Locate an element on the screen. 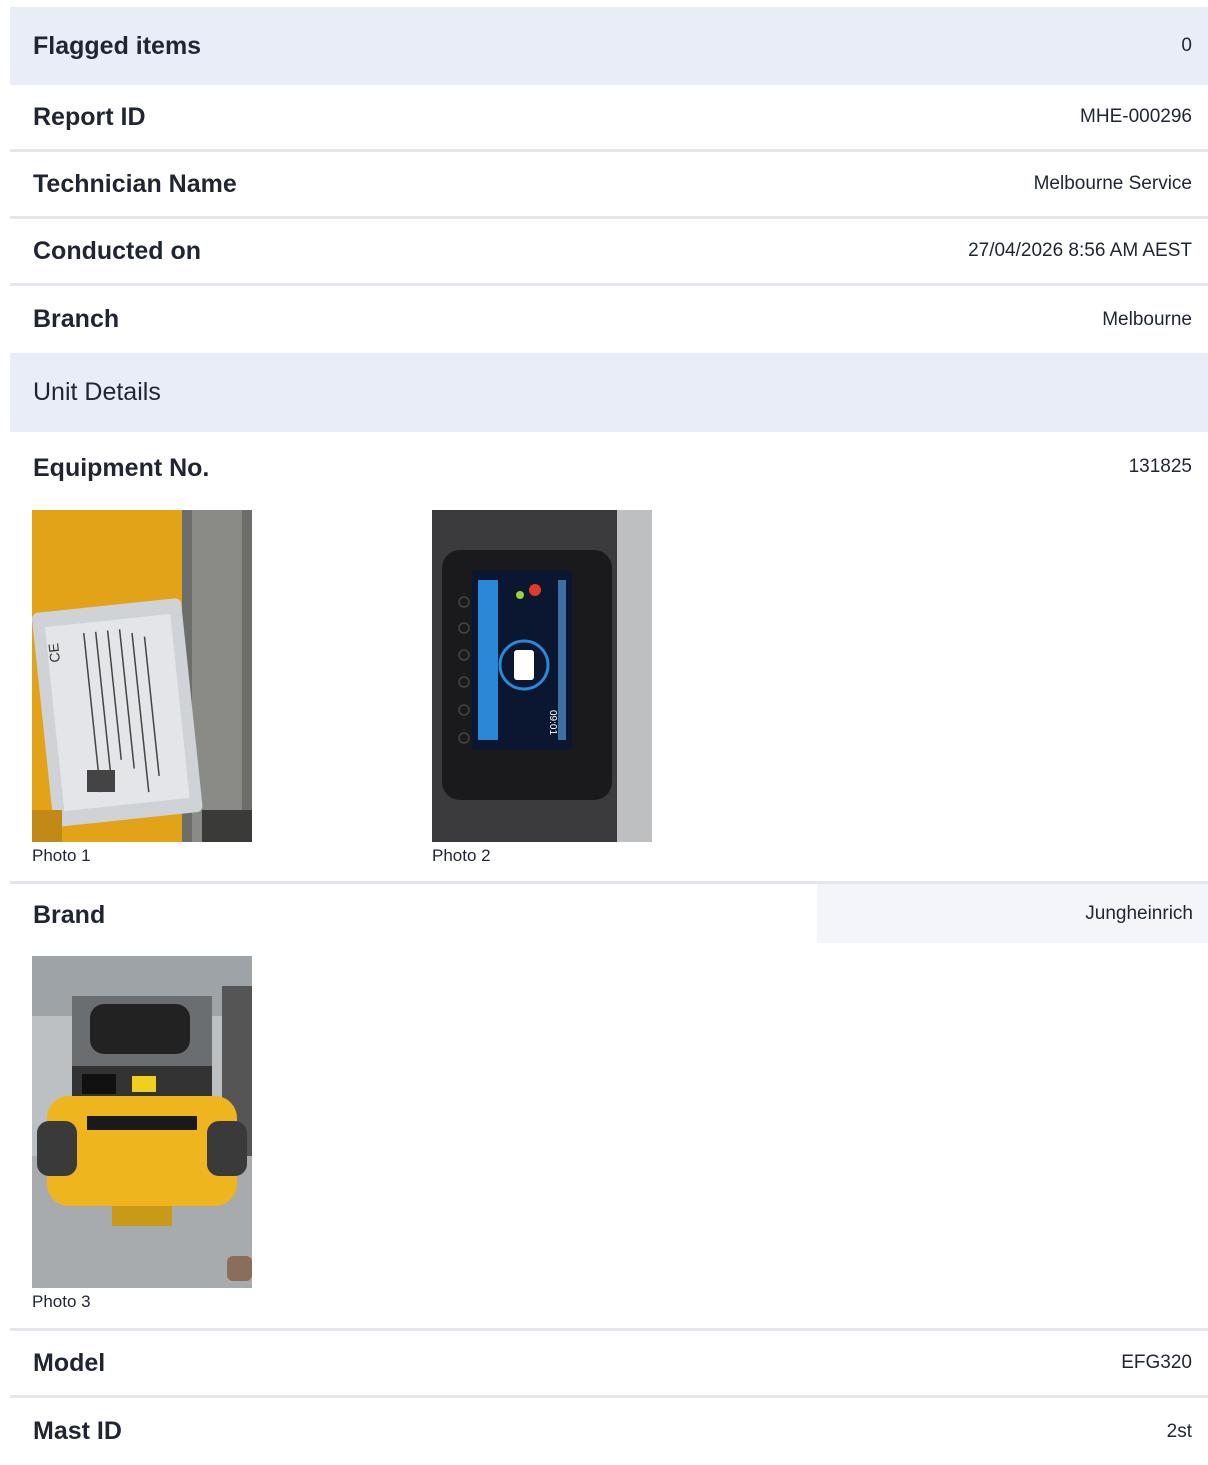 This screenshot has height=1465, width=1208. photo-1: CE Photo 1 is located at coordinates (142, 688).